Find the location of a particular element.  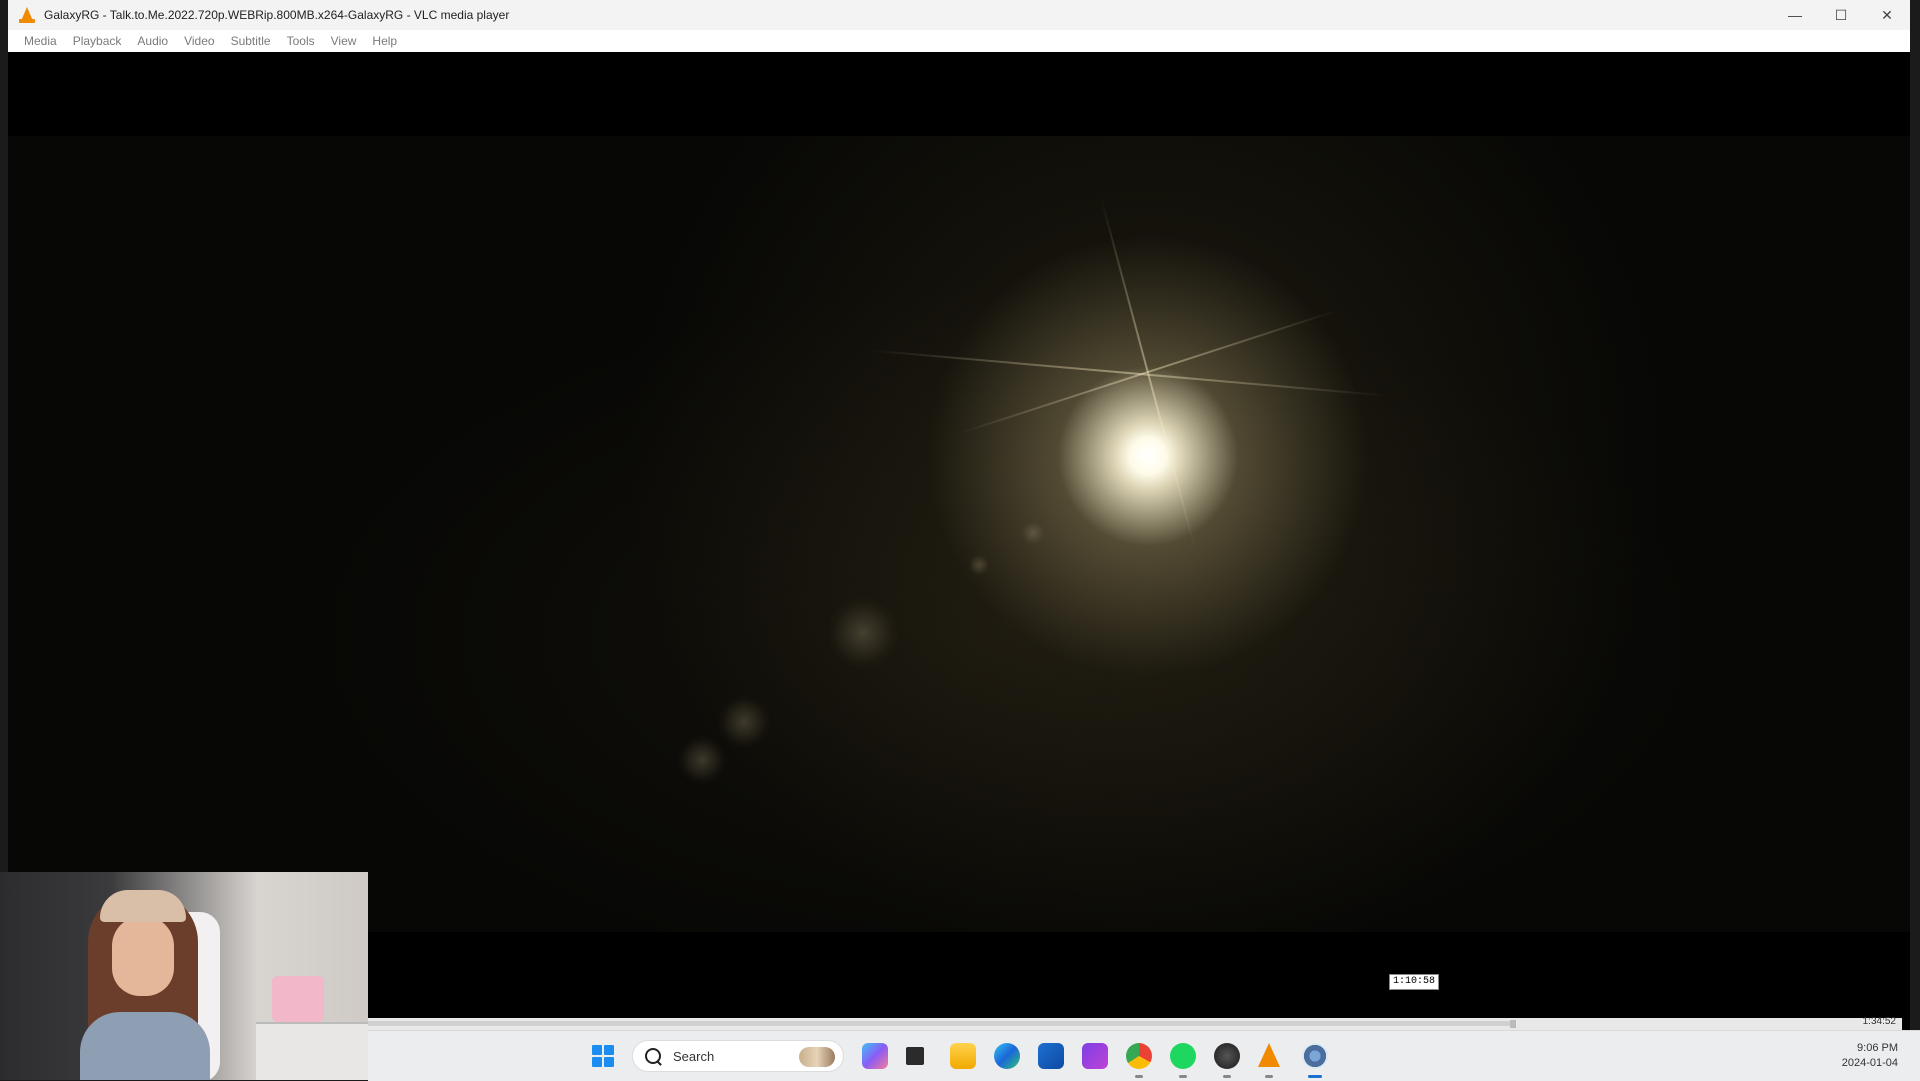

file-explorer-icon is located at coordinates (963, 1056).